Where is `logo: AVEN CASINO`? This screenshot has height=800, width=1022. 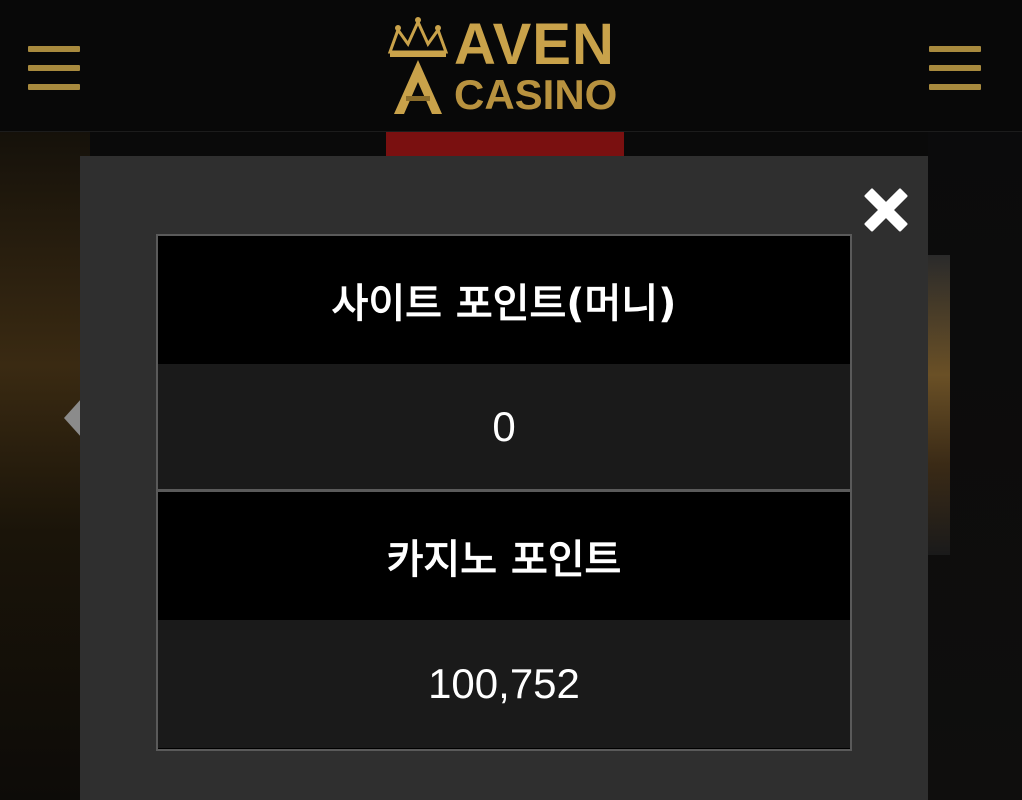 logo: AVEN CASINO is located at coordinates (509, 69).